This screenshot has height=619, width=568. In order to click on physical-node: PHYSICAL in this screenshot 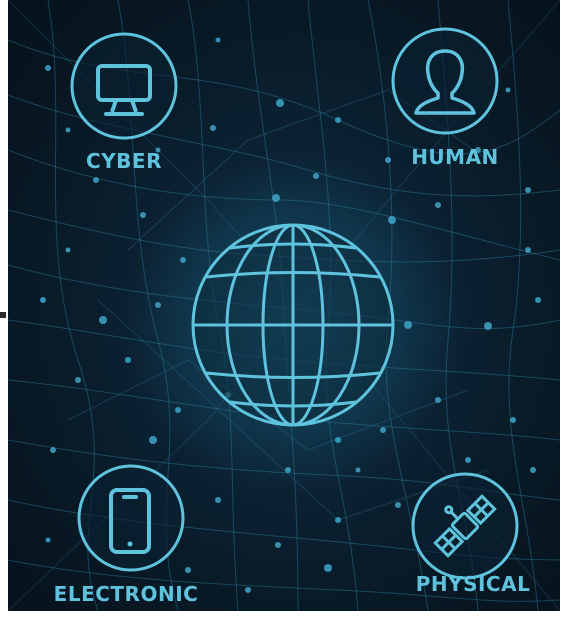, I will do `click(471, 534)`.